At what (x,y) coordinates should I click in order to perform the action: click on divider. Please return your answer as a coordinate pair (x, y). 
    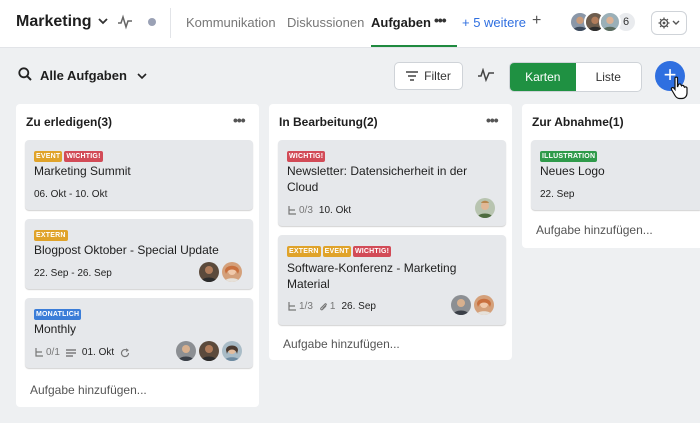
    Looking at the image, I should click on (170, 23).